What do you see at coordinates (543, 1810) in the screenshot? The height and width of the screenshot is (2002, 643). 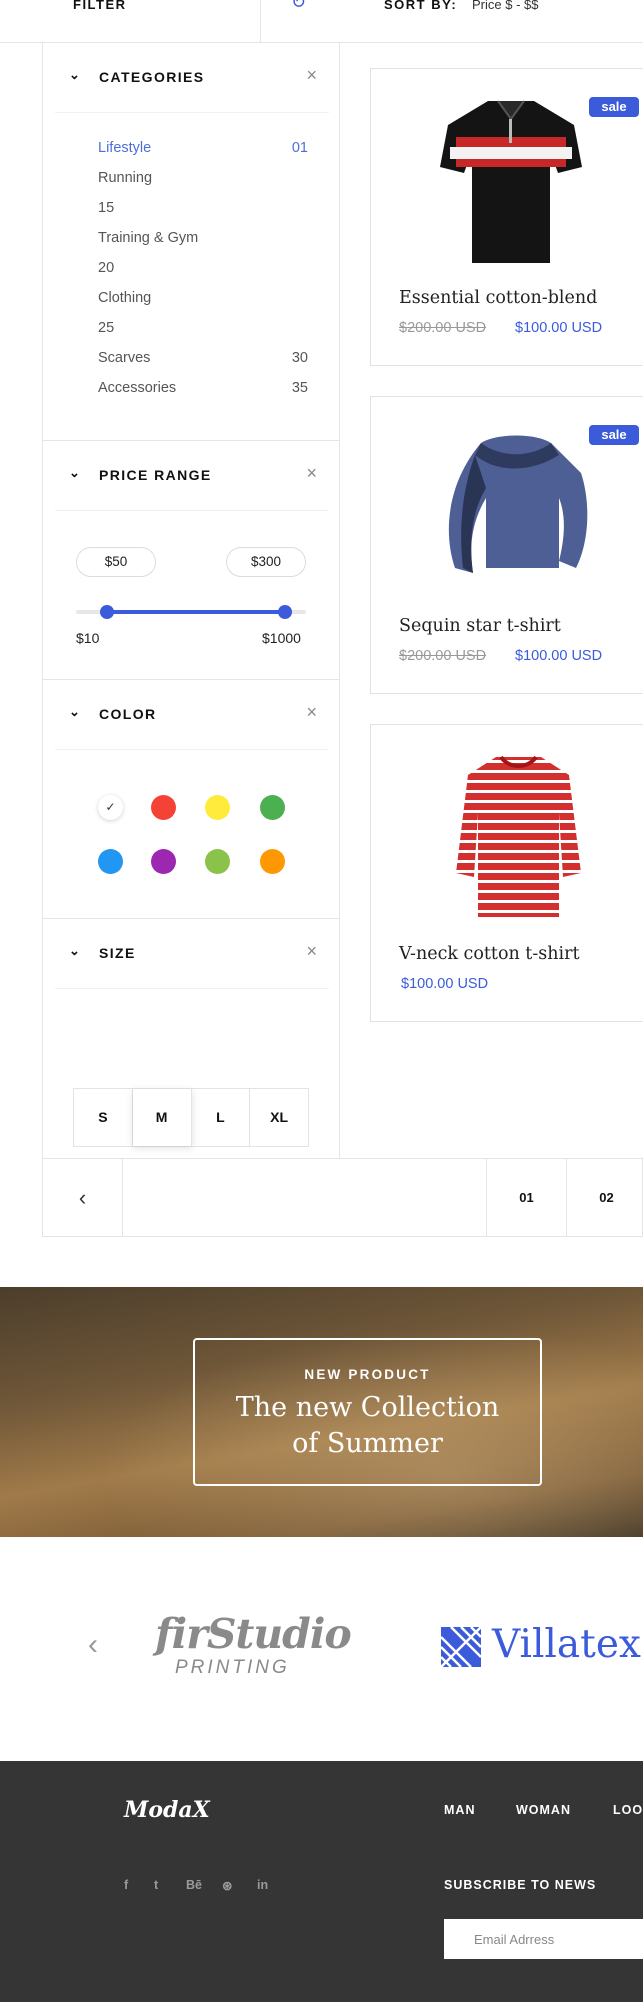 I see `footer-nav-woman: WOMAN` at bounding box center [543, 1810].